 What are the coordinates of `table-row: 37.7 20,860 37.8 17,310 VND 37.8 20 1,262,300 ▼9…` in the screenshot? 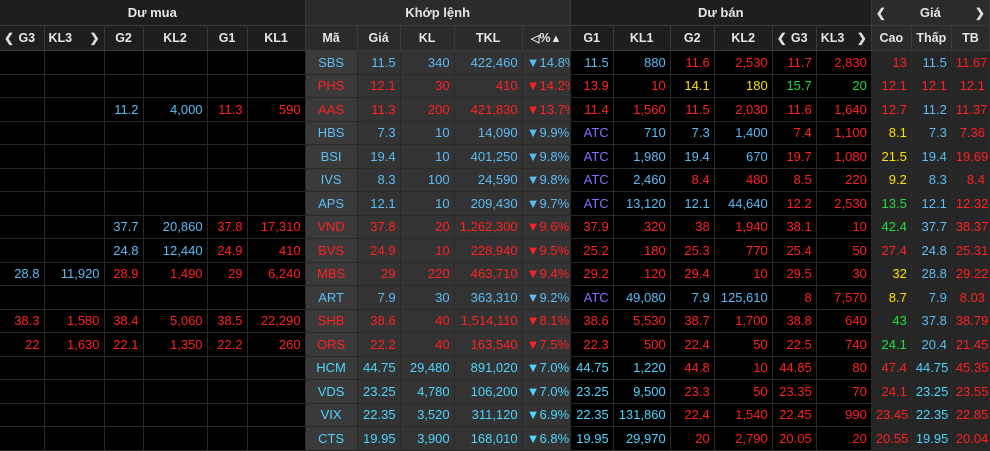 It's located at (495, 227).